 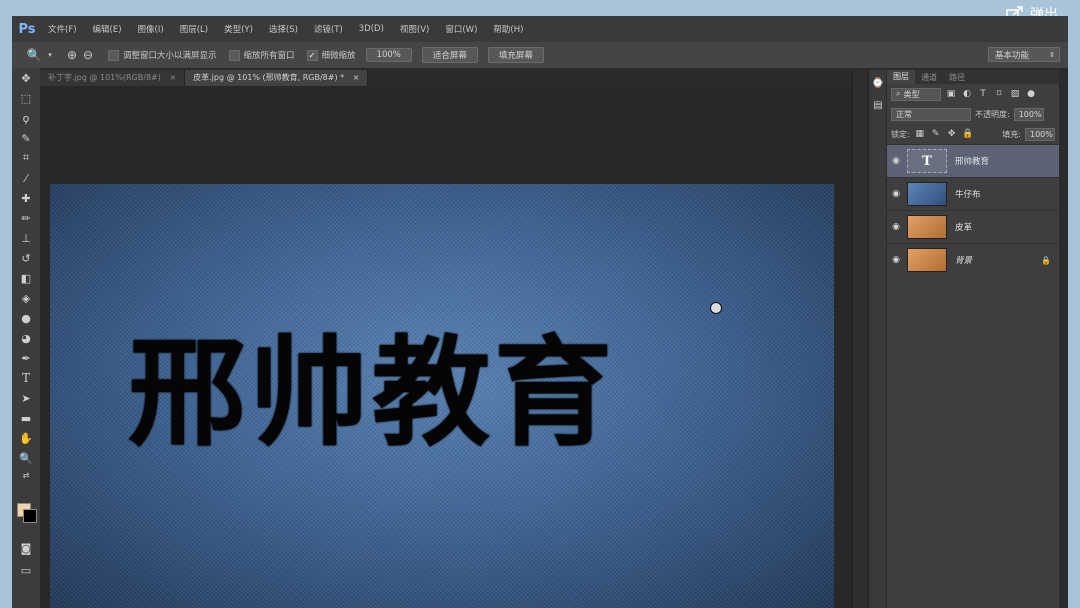 I want to click on opacity-value: 100%, so click(x=1030, y=114).